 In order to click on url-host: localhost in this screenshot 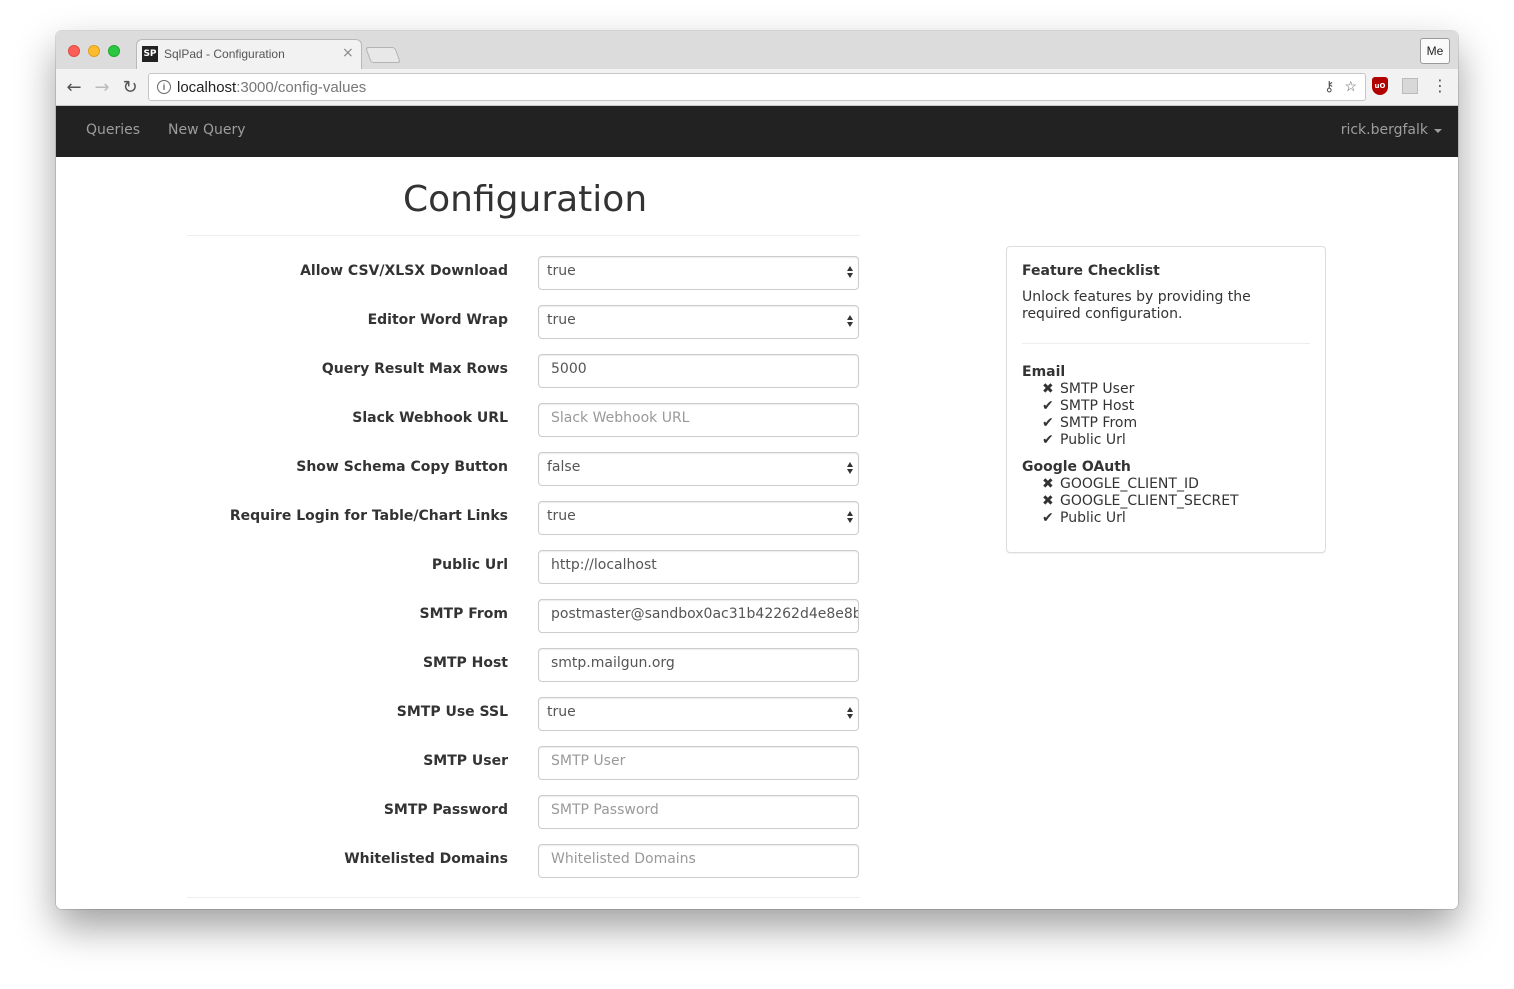, I will do `click(207, 87)`.